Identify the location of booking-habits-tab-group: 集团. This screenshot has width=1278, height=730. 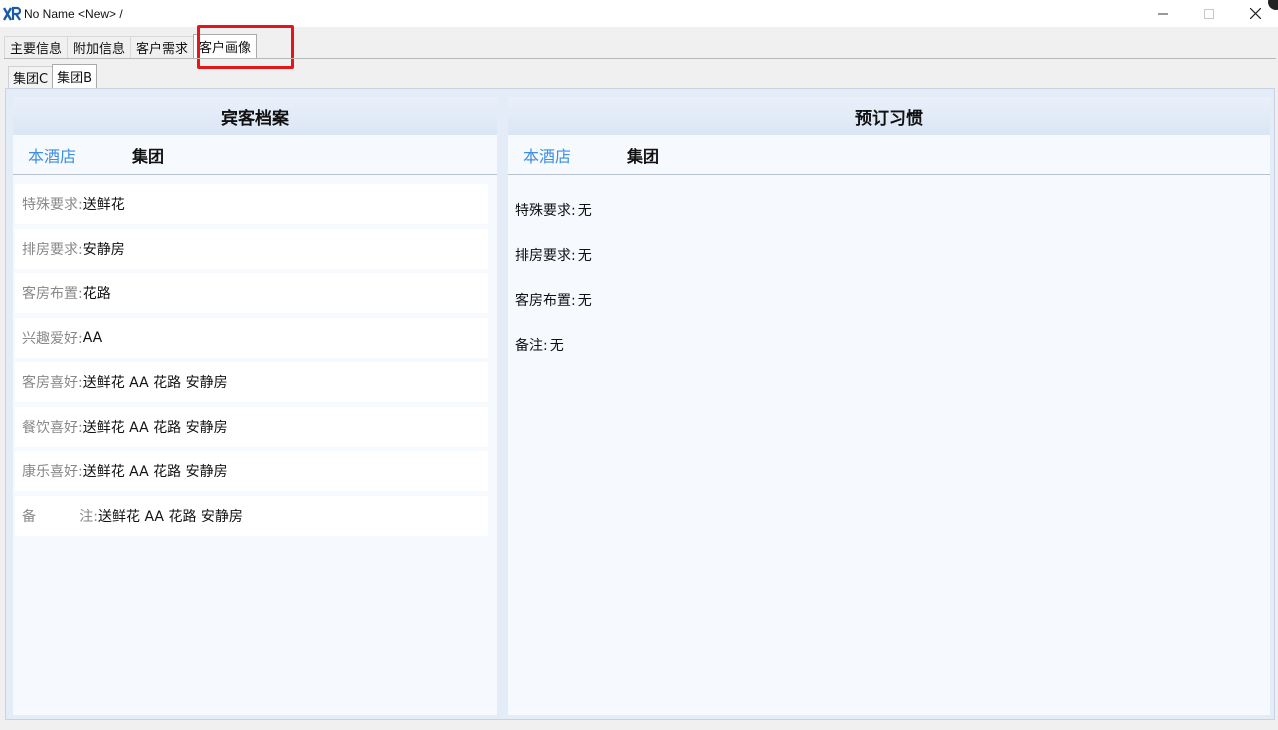
(643, 155).